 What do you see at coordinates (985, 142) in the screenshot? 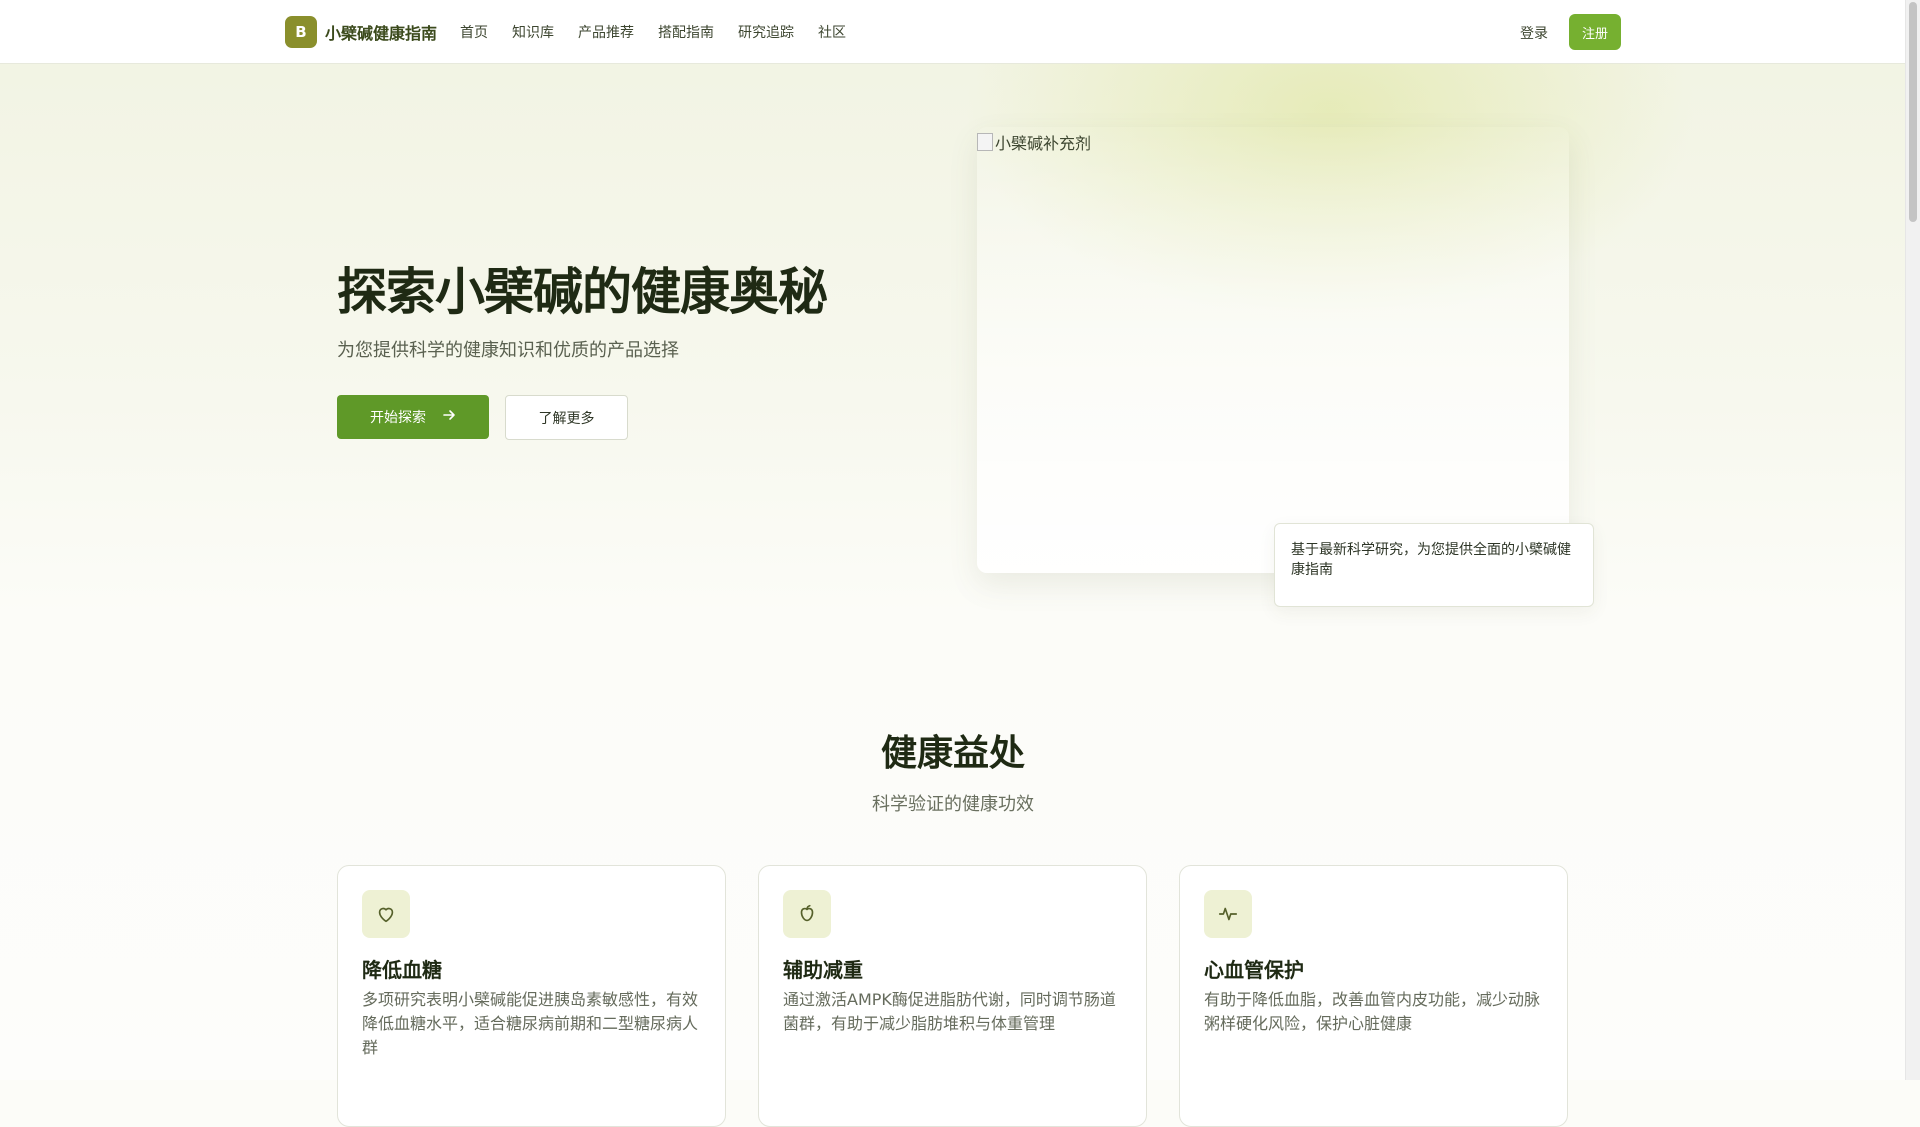
I see `broken-image-icon` at bounding box center [985, 142].